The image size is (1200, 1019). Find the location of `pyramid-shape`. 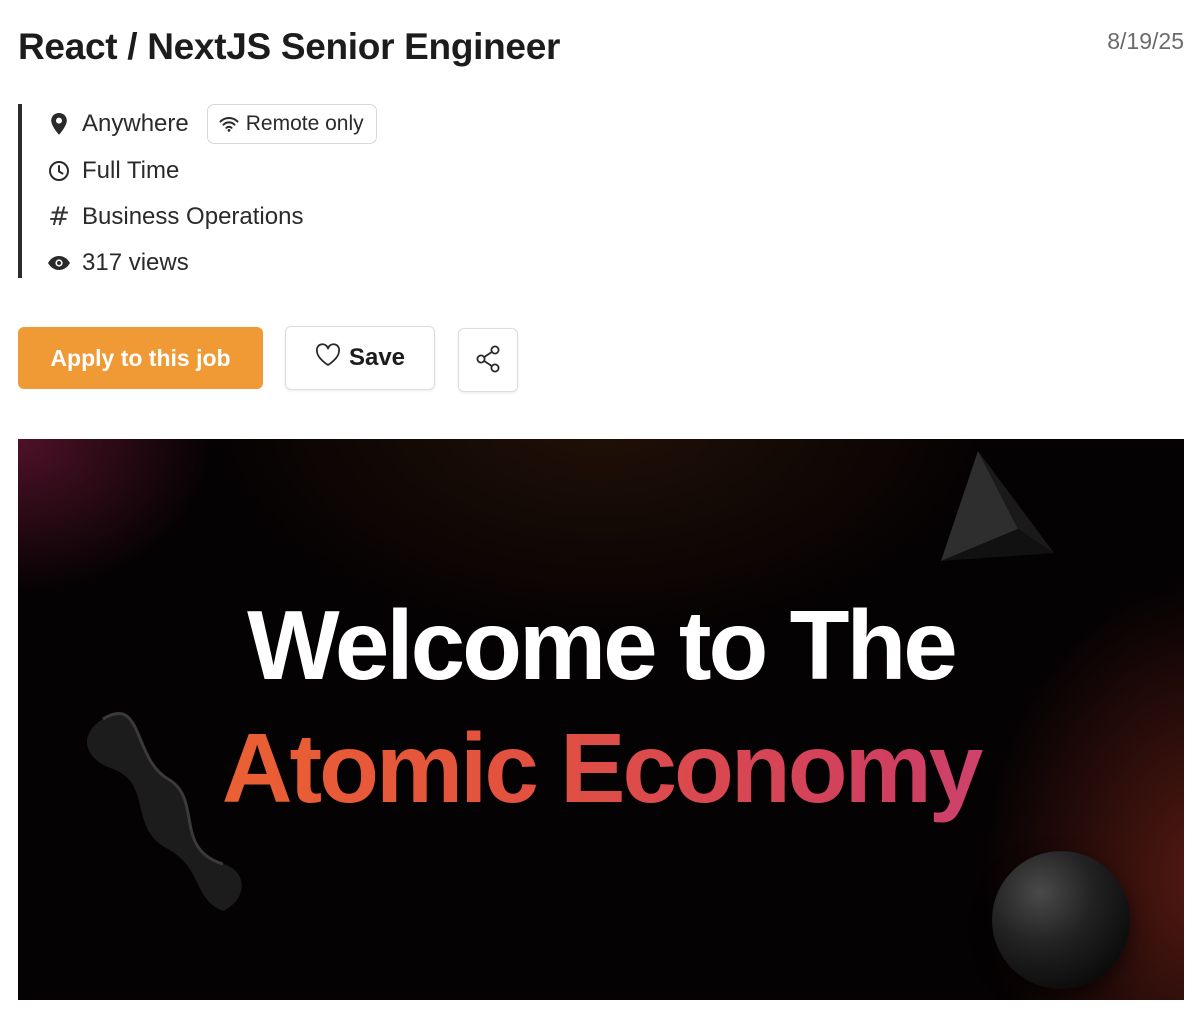

pyramid-shape is located at coordinates (997, 506).